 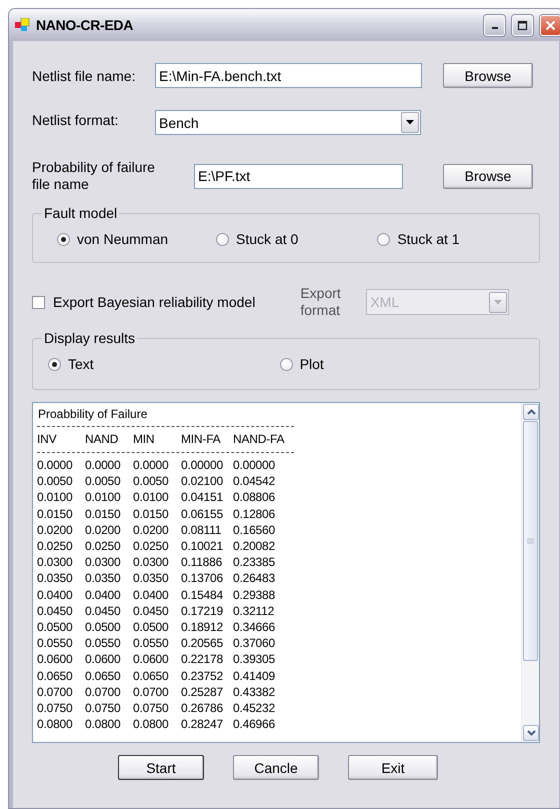 I want to click on radio-label: Plot, so click(x=312, y=364).